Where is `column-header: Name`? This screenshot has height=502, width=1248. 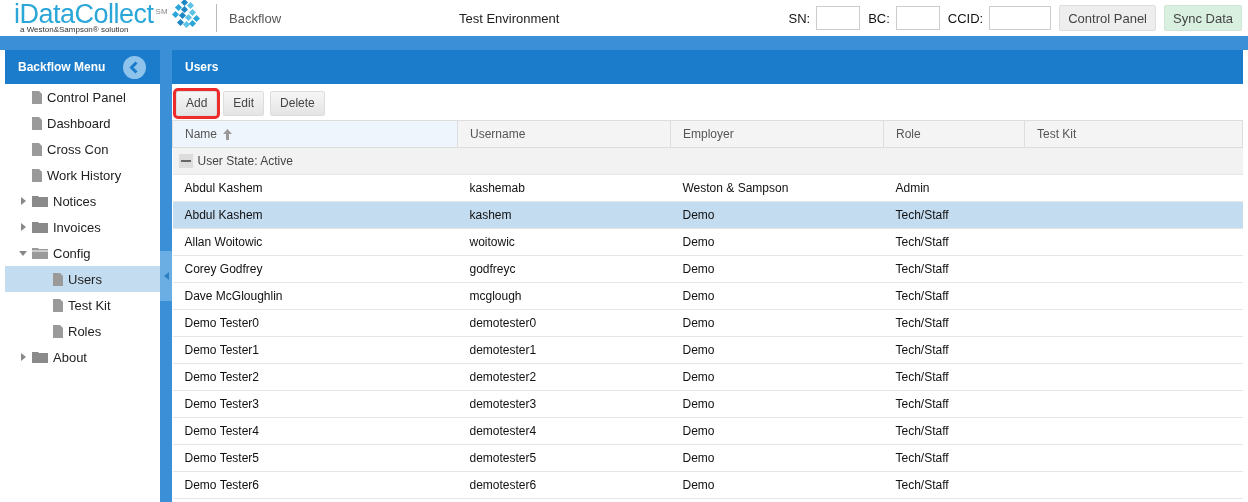 column-header: Name is located at coordinates (315, 134).